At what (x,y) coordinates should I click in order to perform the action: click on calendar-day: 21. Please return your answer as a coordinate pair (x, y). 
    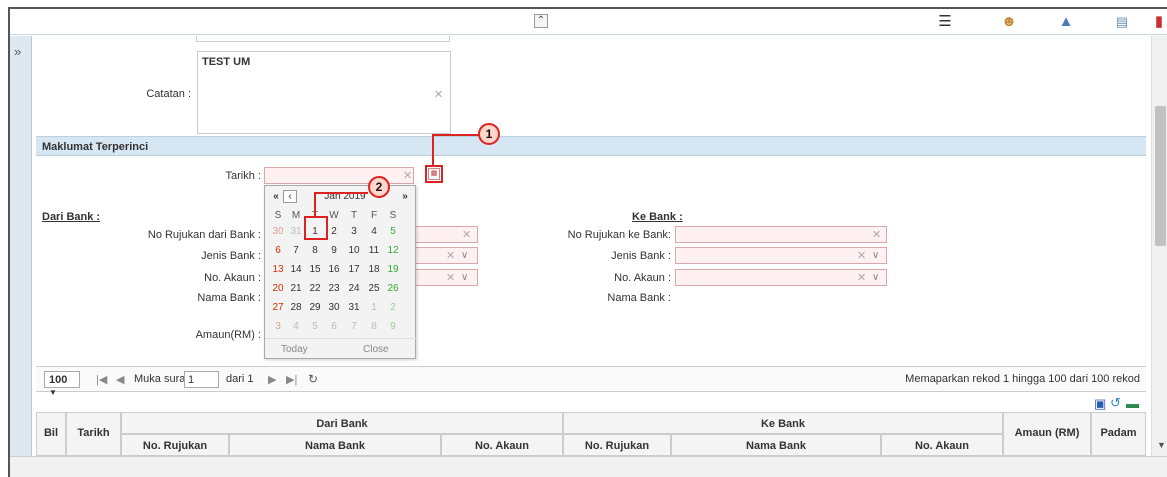
    Looking at the image, I should click on (296, 288).